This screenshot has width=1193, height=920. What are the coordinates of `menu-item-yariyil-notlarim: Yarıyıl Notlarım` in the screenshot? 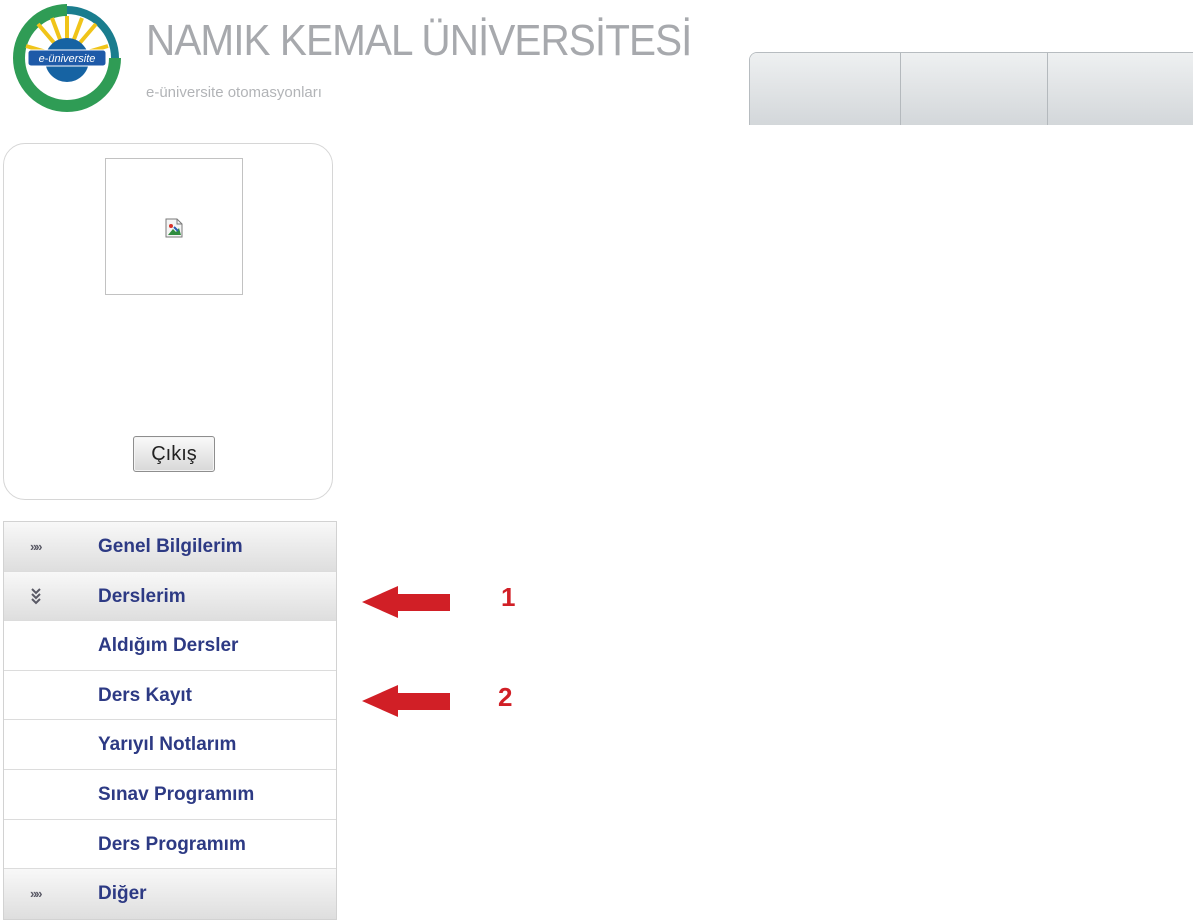 It's located at (170, 745).